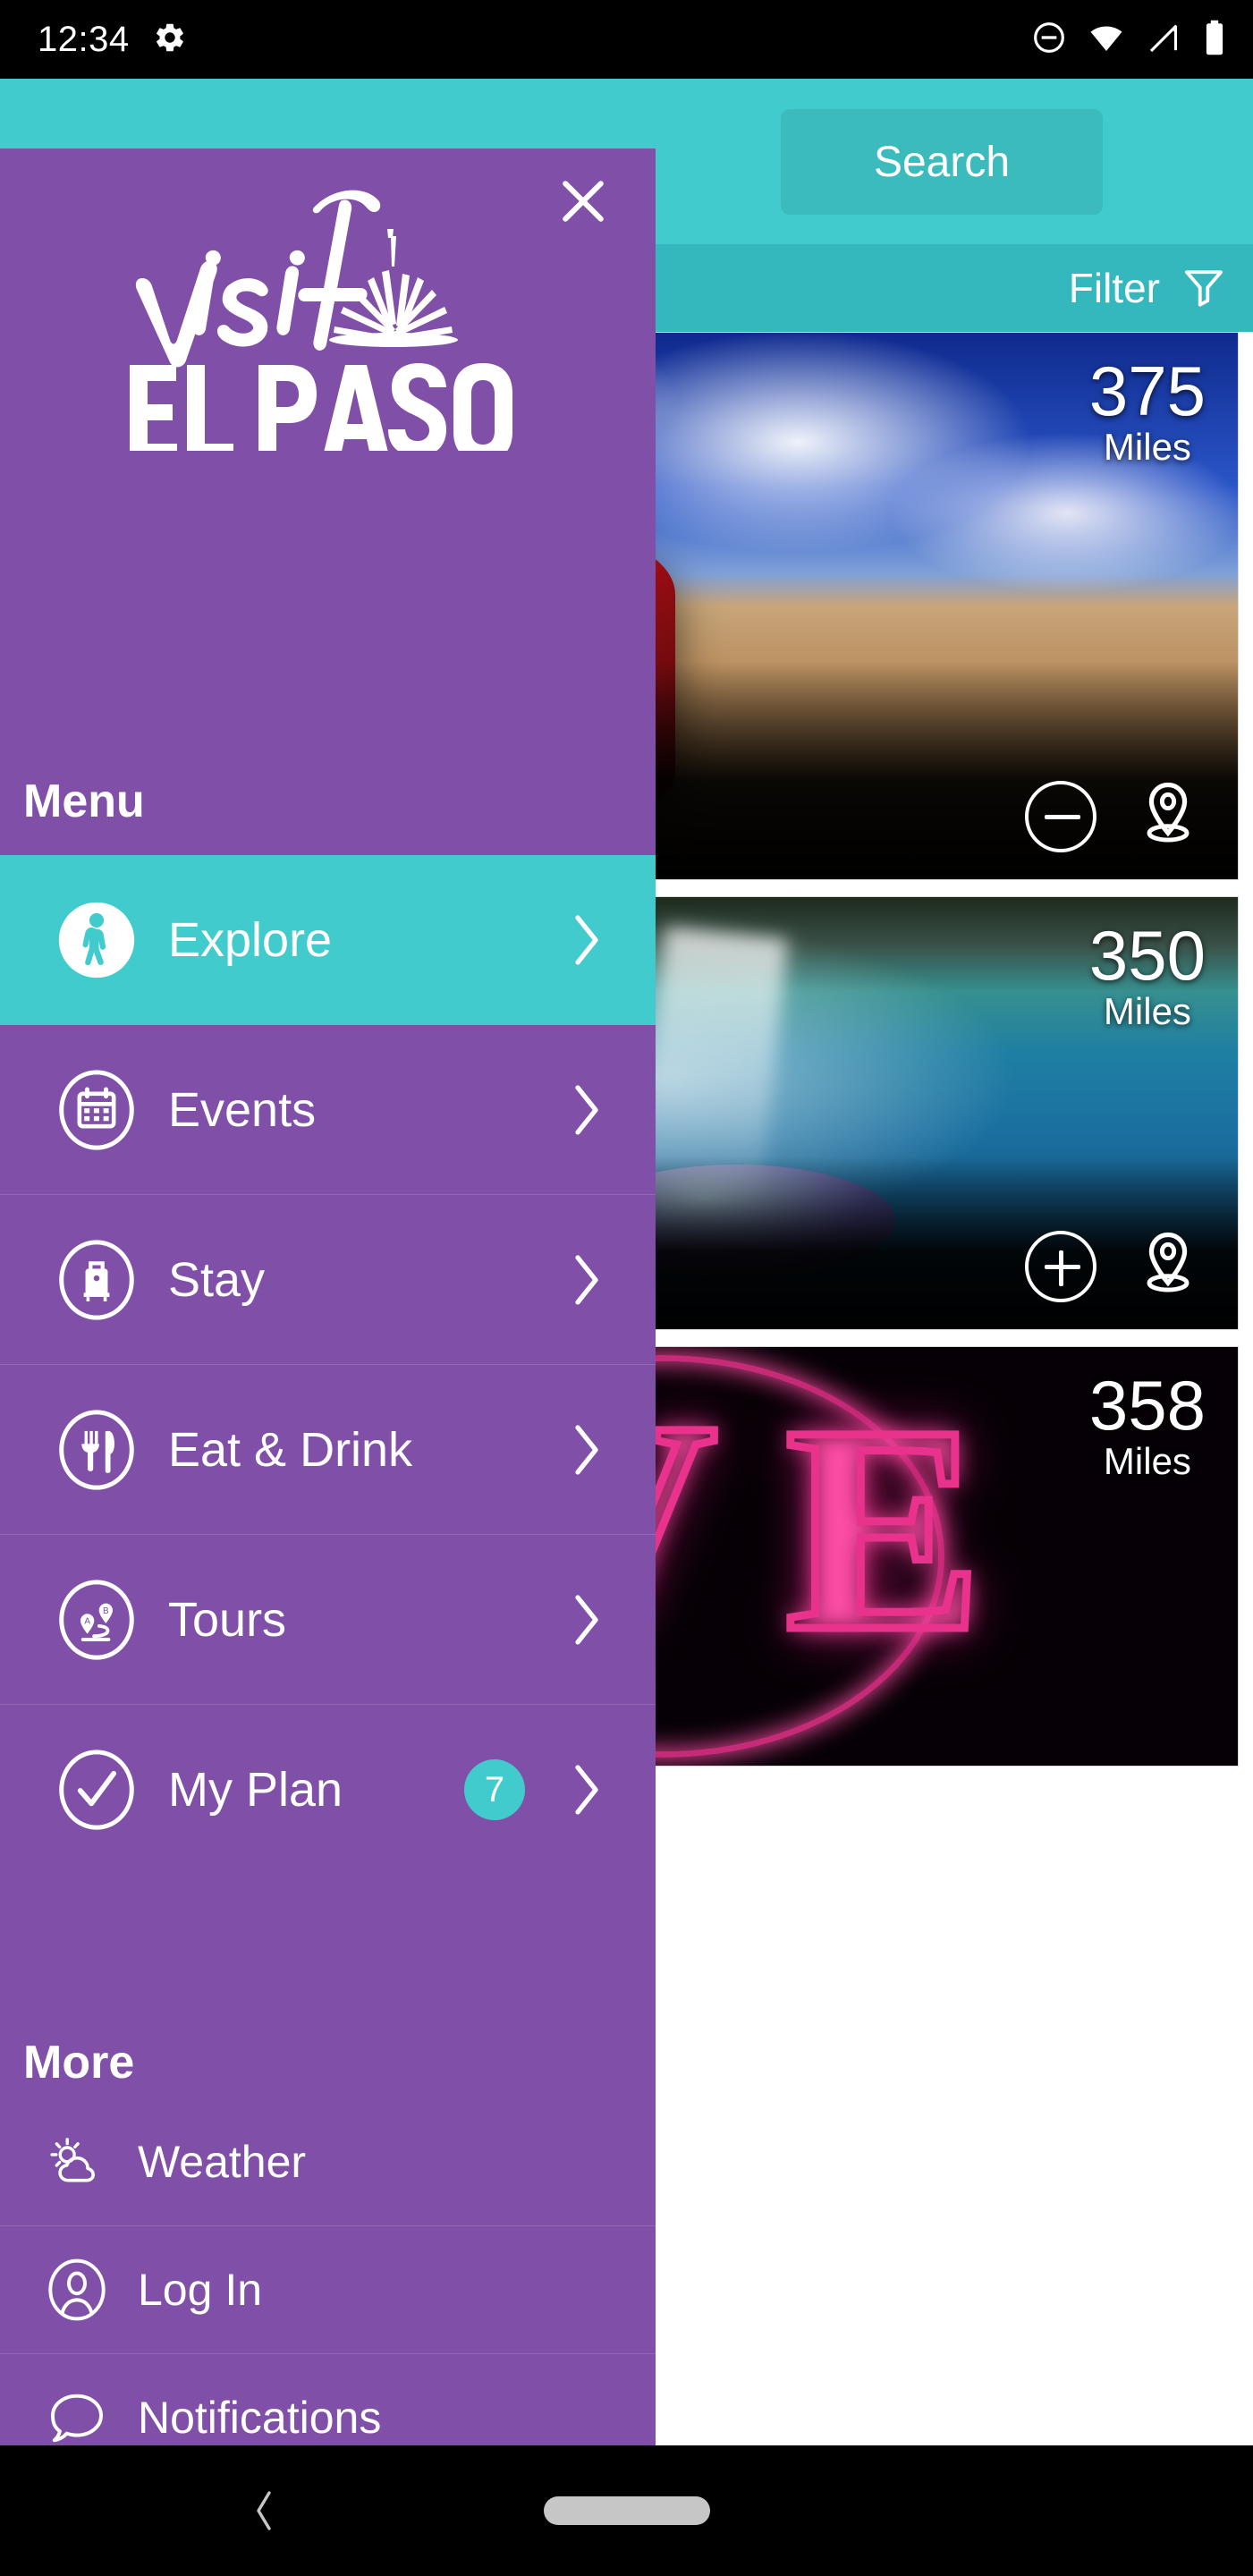  What do you see at coordinates (1147, 391) in the screenshot?
I see `card-distance-value: 375` at bounding box center [1147, 391].